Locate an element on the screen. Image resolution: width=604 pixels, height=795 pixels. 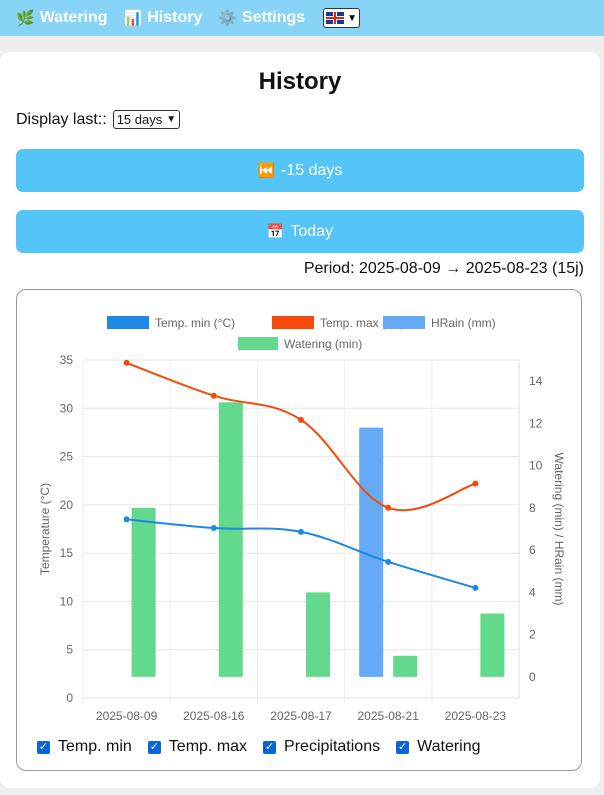
nav-history: 📊 History is located at coordinates (163, 18).